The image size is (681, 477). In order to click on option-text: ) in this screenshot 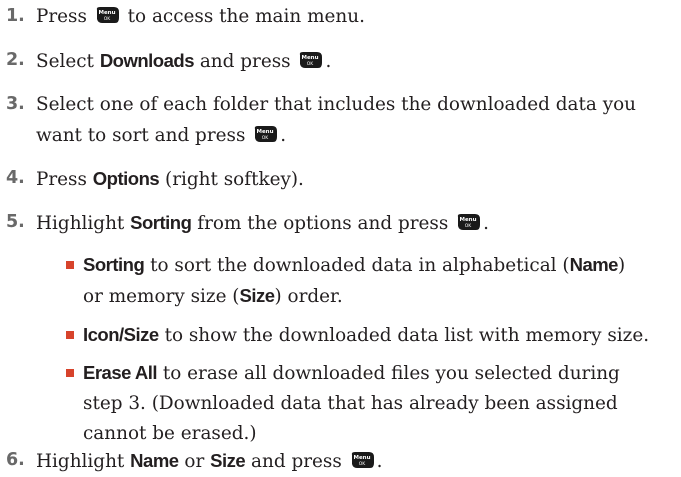, I will do `click(621, 265)`.